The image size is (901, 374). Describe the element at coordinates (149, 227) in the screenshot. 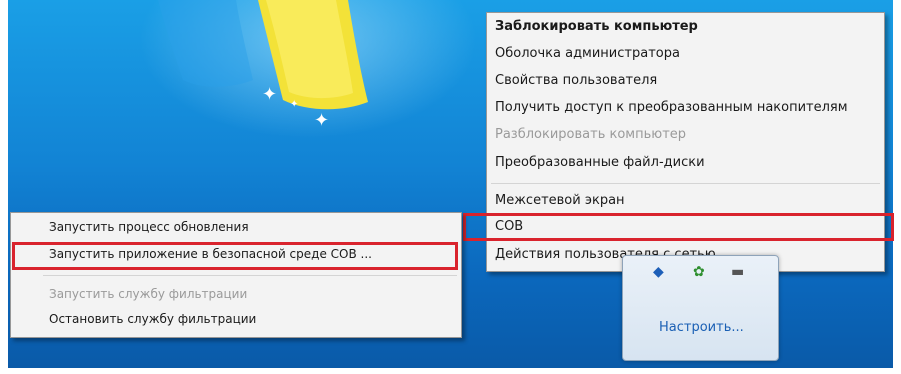

I see `submenu-item-start-update: Запустить процесс обновления` at that location.